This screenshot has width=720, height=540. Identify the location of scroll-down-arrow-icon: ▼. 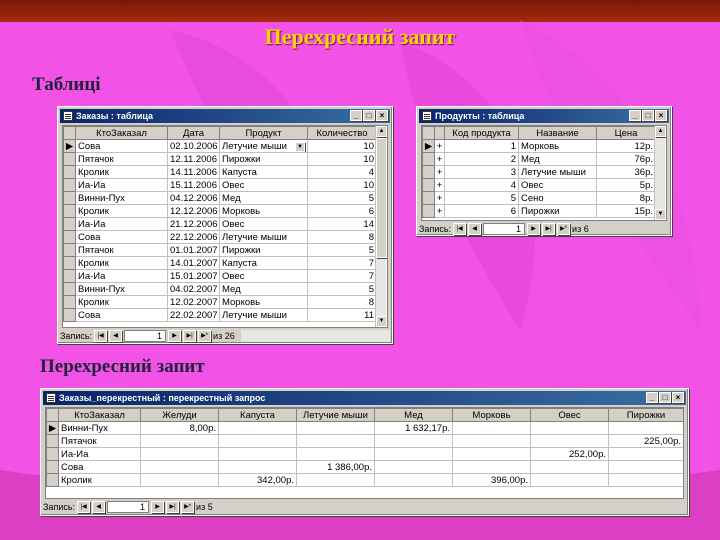
(381, 321).